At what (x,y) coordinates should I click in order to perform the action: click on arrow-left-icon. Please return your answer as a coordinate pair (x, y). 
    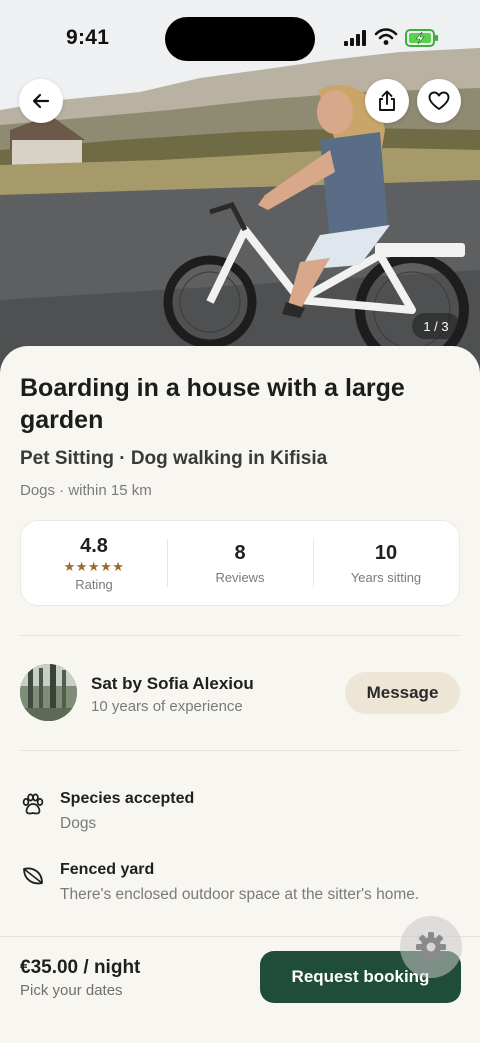
    Looking at the image, I should click on (41, 101).